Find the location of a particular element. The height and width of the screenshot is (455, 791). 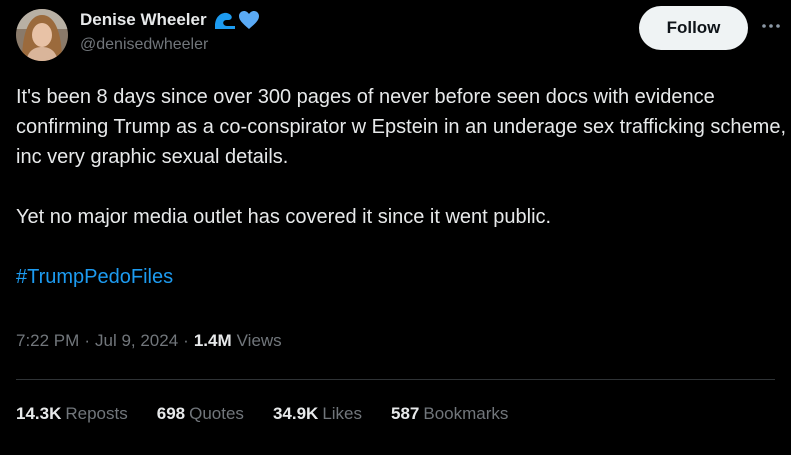

author-display-name: Denise Wheeler is located at coordinates (143, 20).